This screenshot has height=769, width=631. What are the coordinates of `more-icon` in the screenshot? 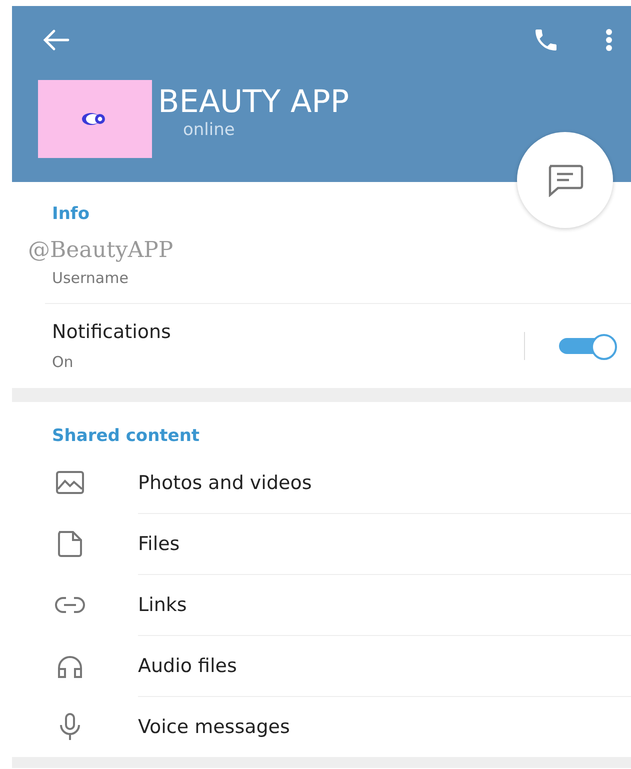 It's located at (609, 40).